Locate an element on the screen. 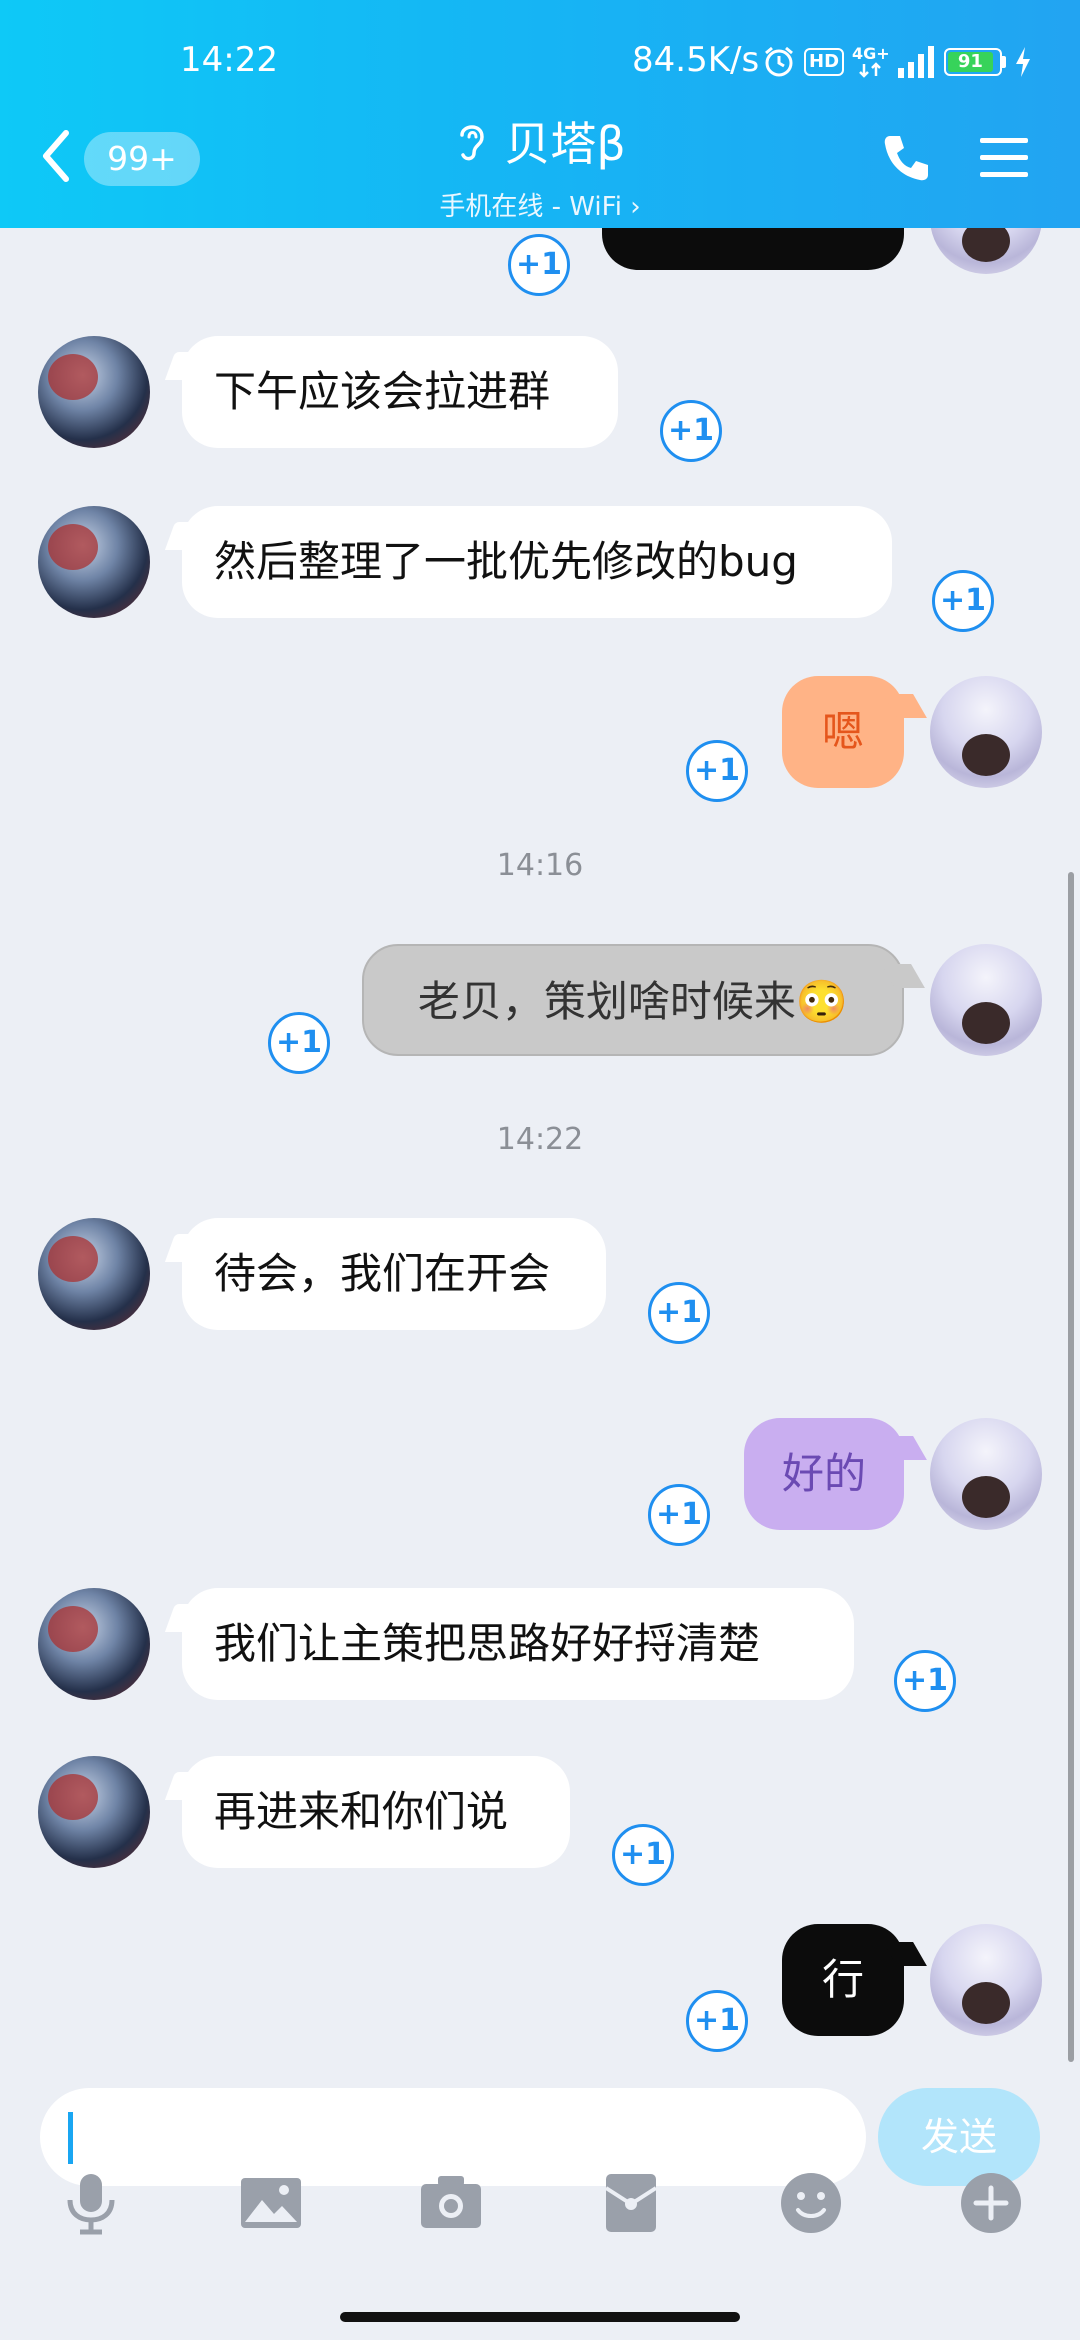 This screenshot has width=1080, height=2340. microphone-icon is located at coordinates (91, 2204).